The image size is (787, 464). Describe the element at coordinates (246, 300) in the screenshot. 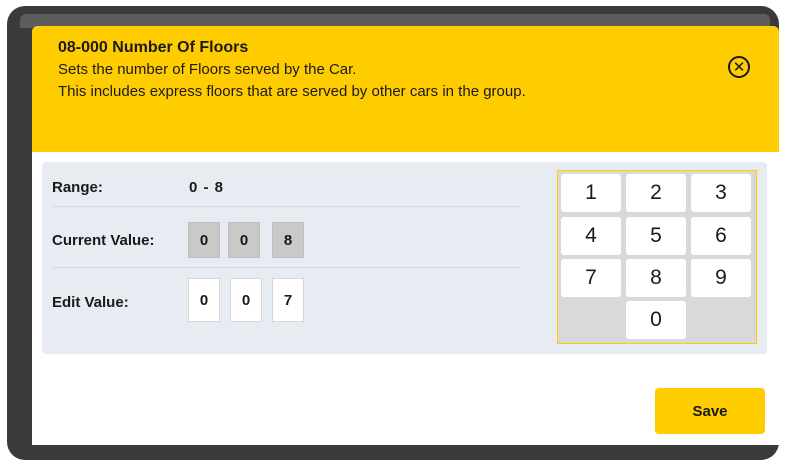

I see `edit-digit-2: 0` at that location.